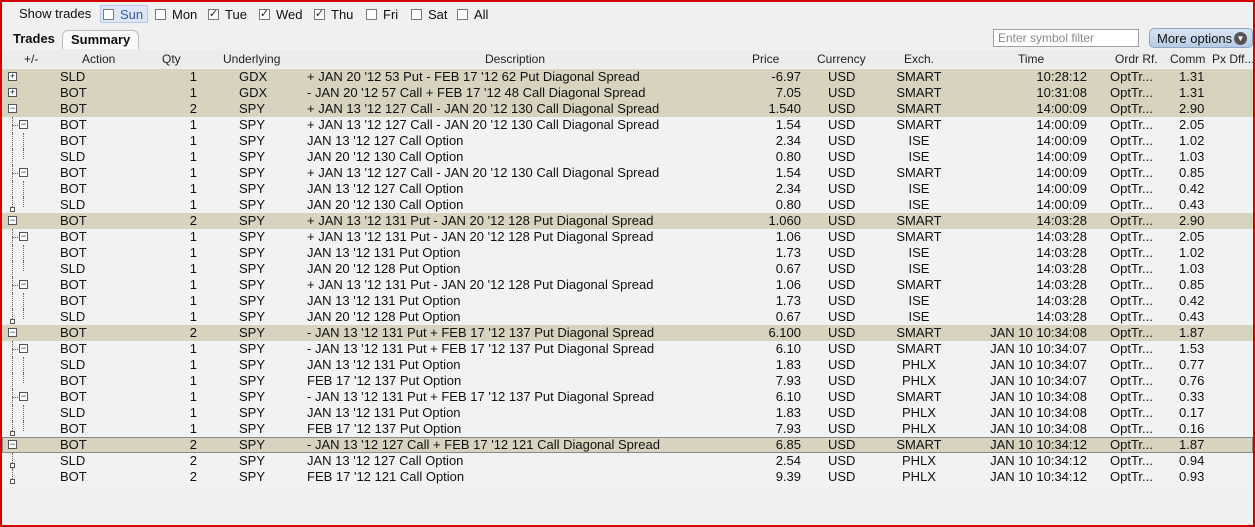 The width and height of the screenshot is (1255, 527). What do you see at coordinates (101, 39) in the screenshot?
I see `tab-summary: Summary` at bounding box center [101, 39].